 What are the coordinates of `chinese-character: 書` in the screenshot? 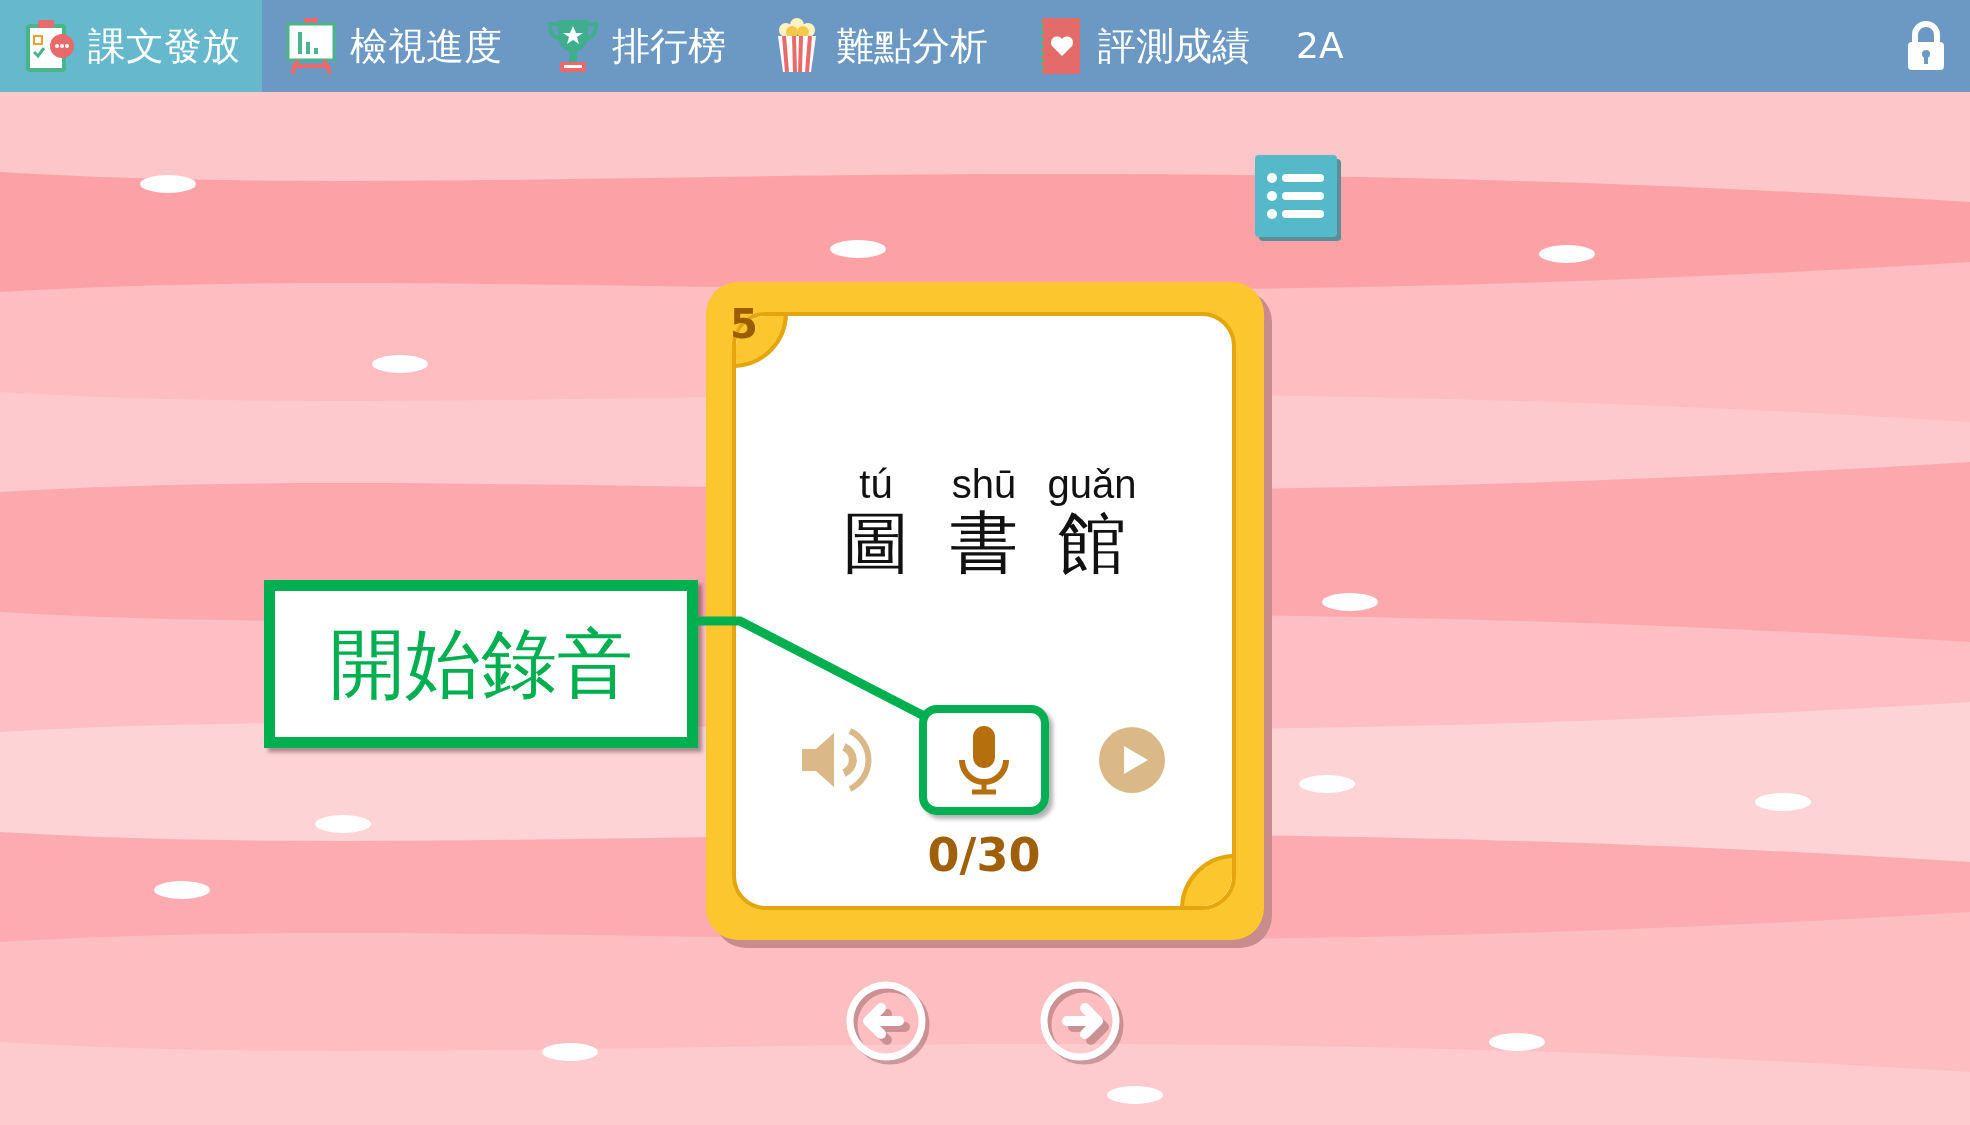 It's located at (984, 543).